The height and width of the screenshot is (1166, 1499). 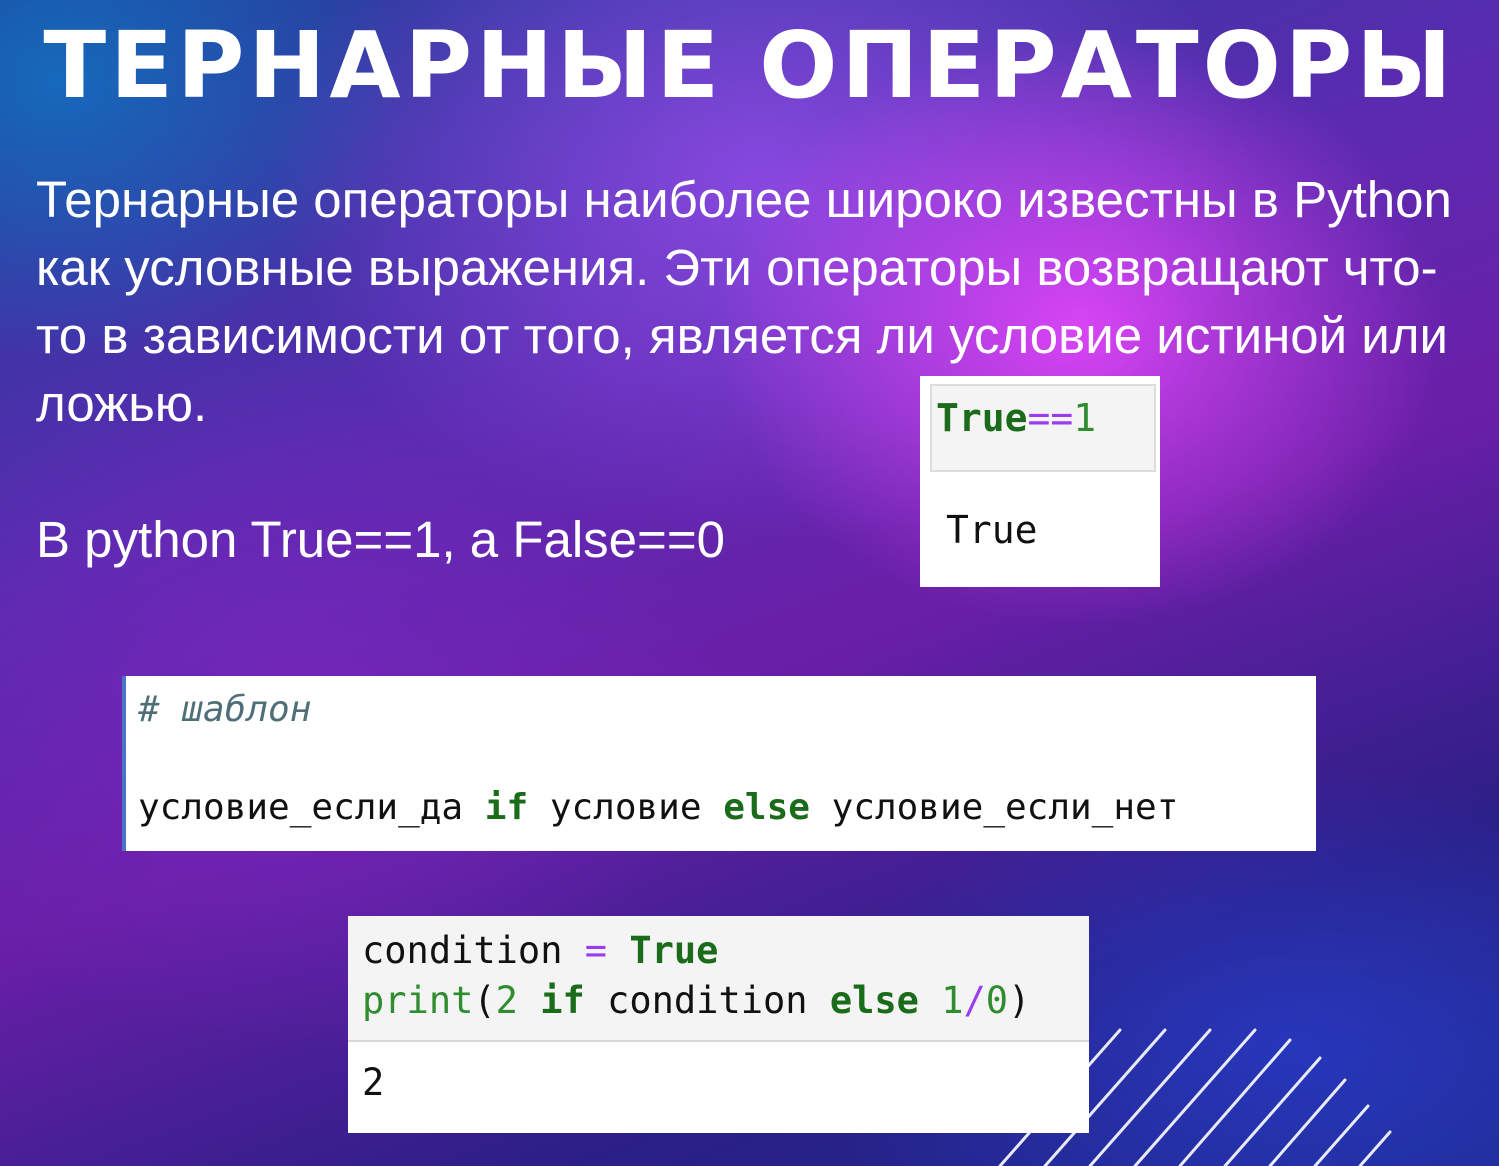 I want to click on code-line-2: print(2 if condition else 1/0), so click(x=696, y=1001).